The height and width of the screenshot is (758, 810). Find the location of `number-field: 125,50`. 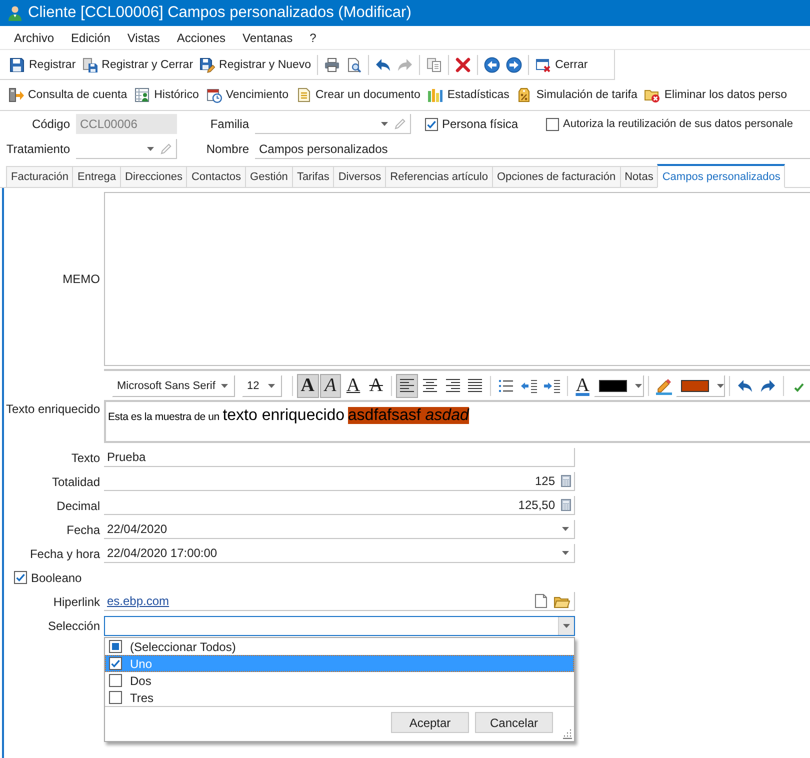

number-field: 125,50 is located at coordinates (339, 505).